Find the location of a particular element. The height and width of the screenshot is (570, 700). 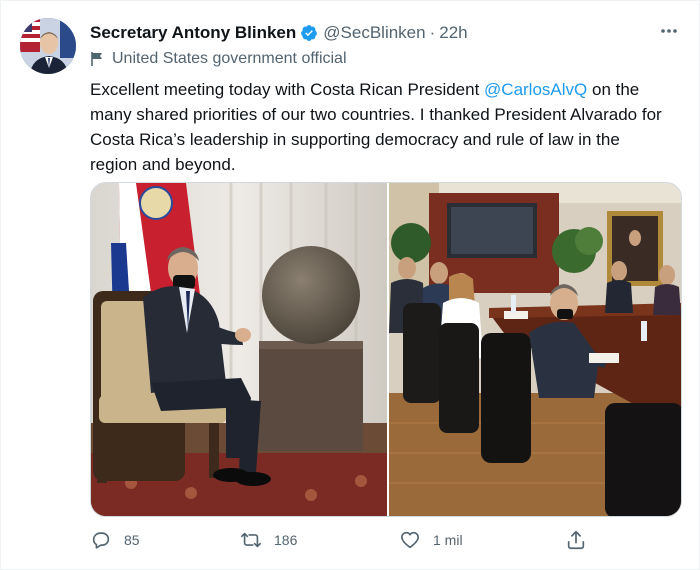

mention-link: @CarlosAlvQ is located at coordinates (535, 89).